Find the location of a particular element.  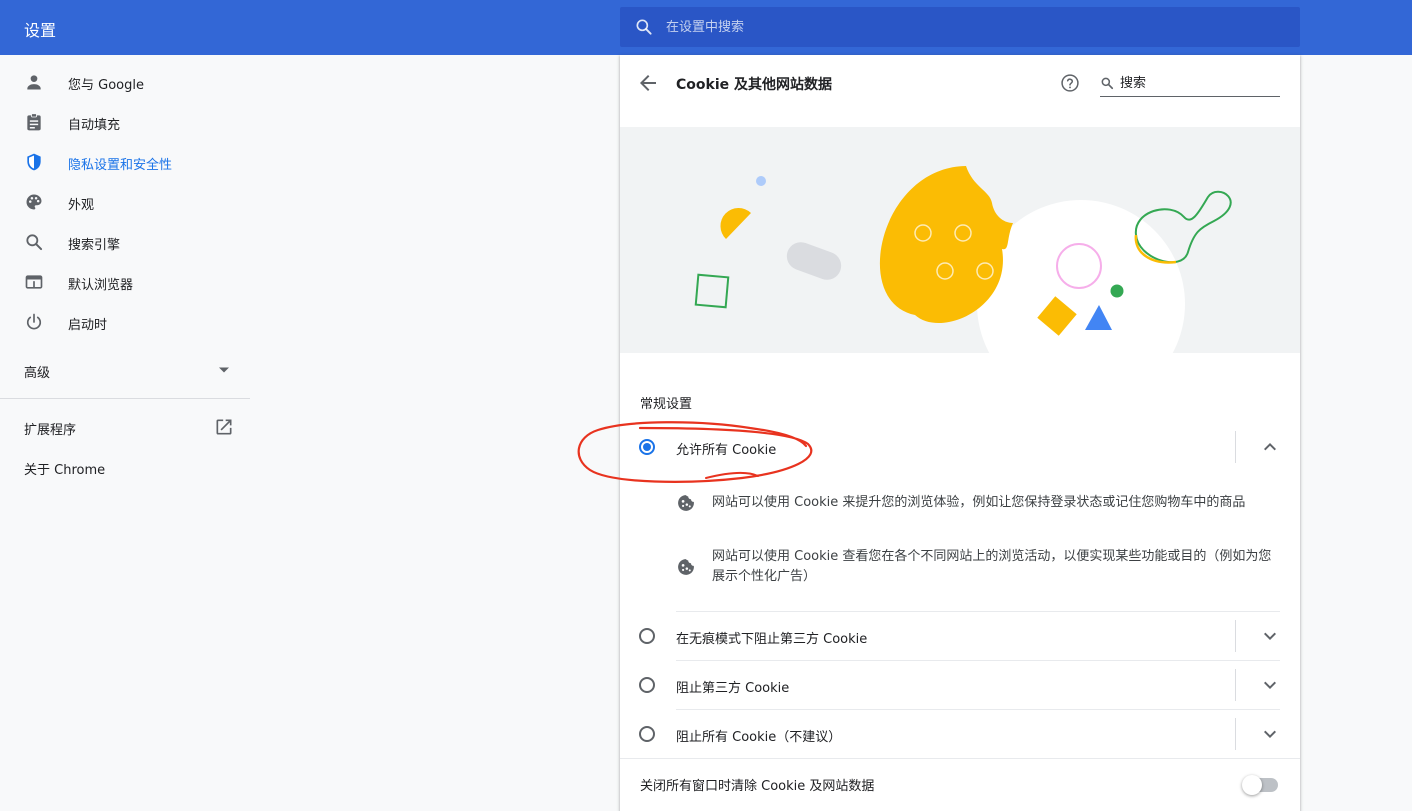

option-label: 阻止第三方 Cookie is located at coordinates (733, 688).